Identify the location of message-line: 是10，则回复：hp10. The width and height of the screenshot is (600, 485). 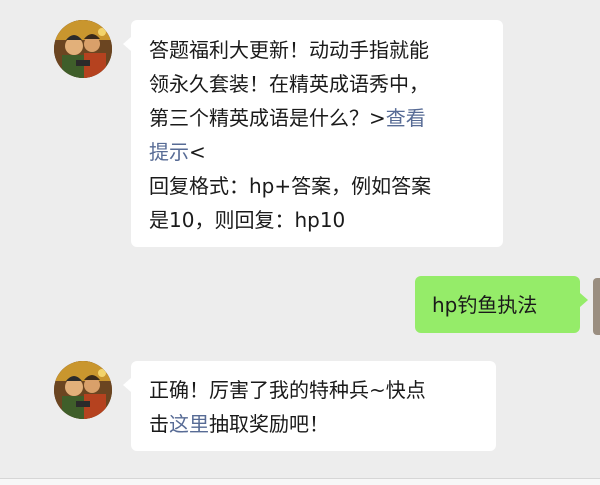
(247, 220).